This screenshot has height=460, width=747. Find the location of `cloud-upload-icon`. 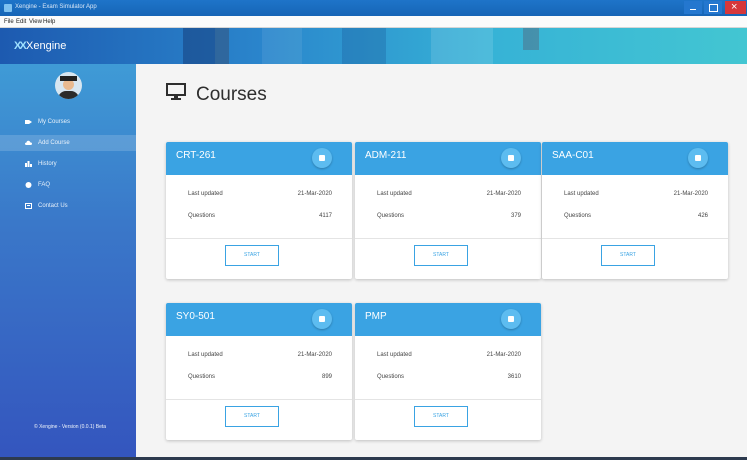

cloud-upload-icon is located at coordinates (28, 142).